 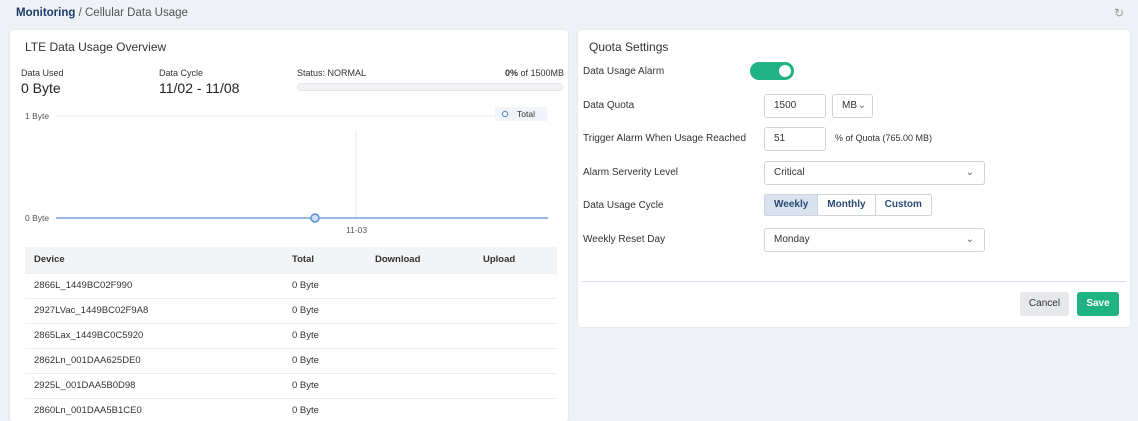 I want to click on ytick-label: 1 Byte, so click(x=37, y=116).